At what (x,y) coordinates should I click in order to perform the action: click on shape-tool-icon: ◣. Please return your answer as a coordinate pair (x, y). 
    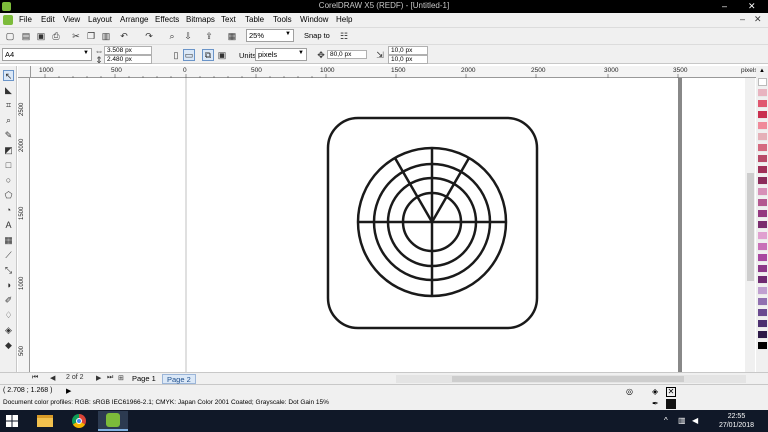
    Looking at the image, I should click on (8, 90).